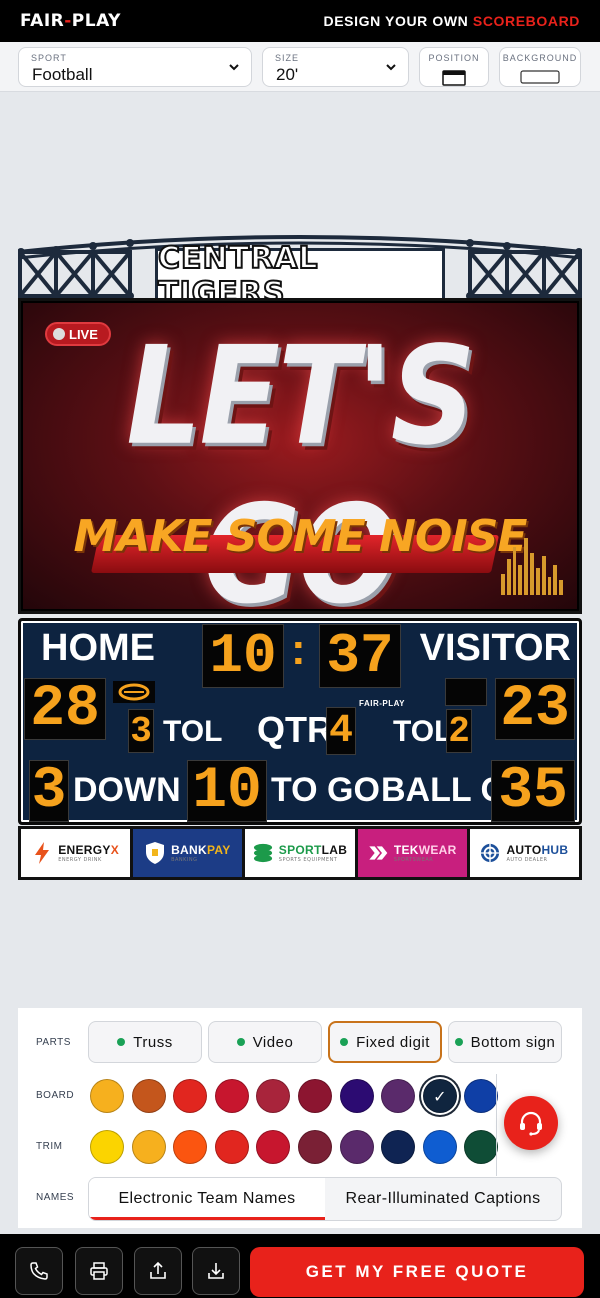 The height and width of the screenshot is (1298, 600). Describe the element at coordinates (423, 731) in the screenshot. I see `visitor-tol-label: TOL` at that location.